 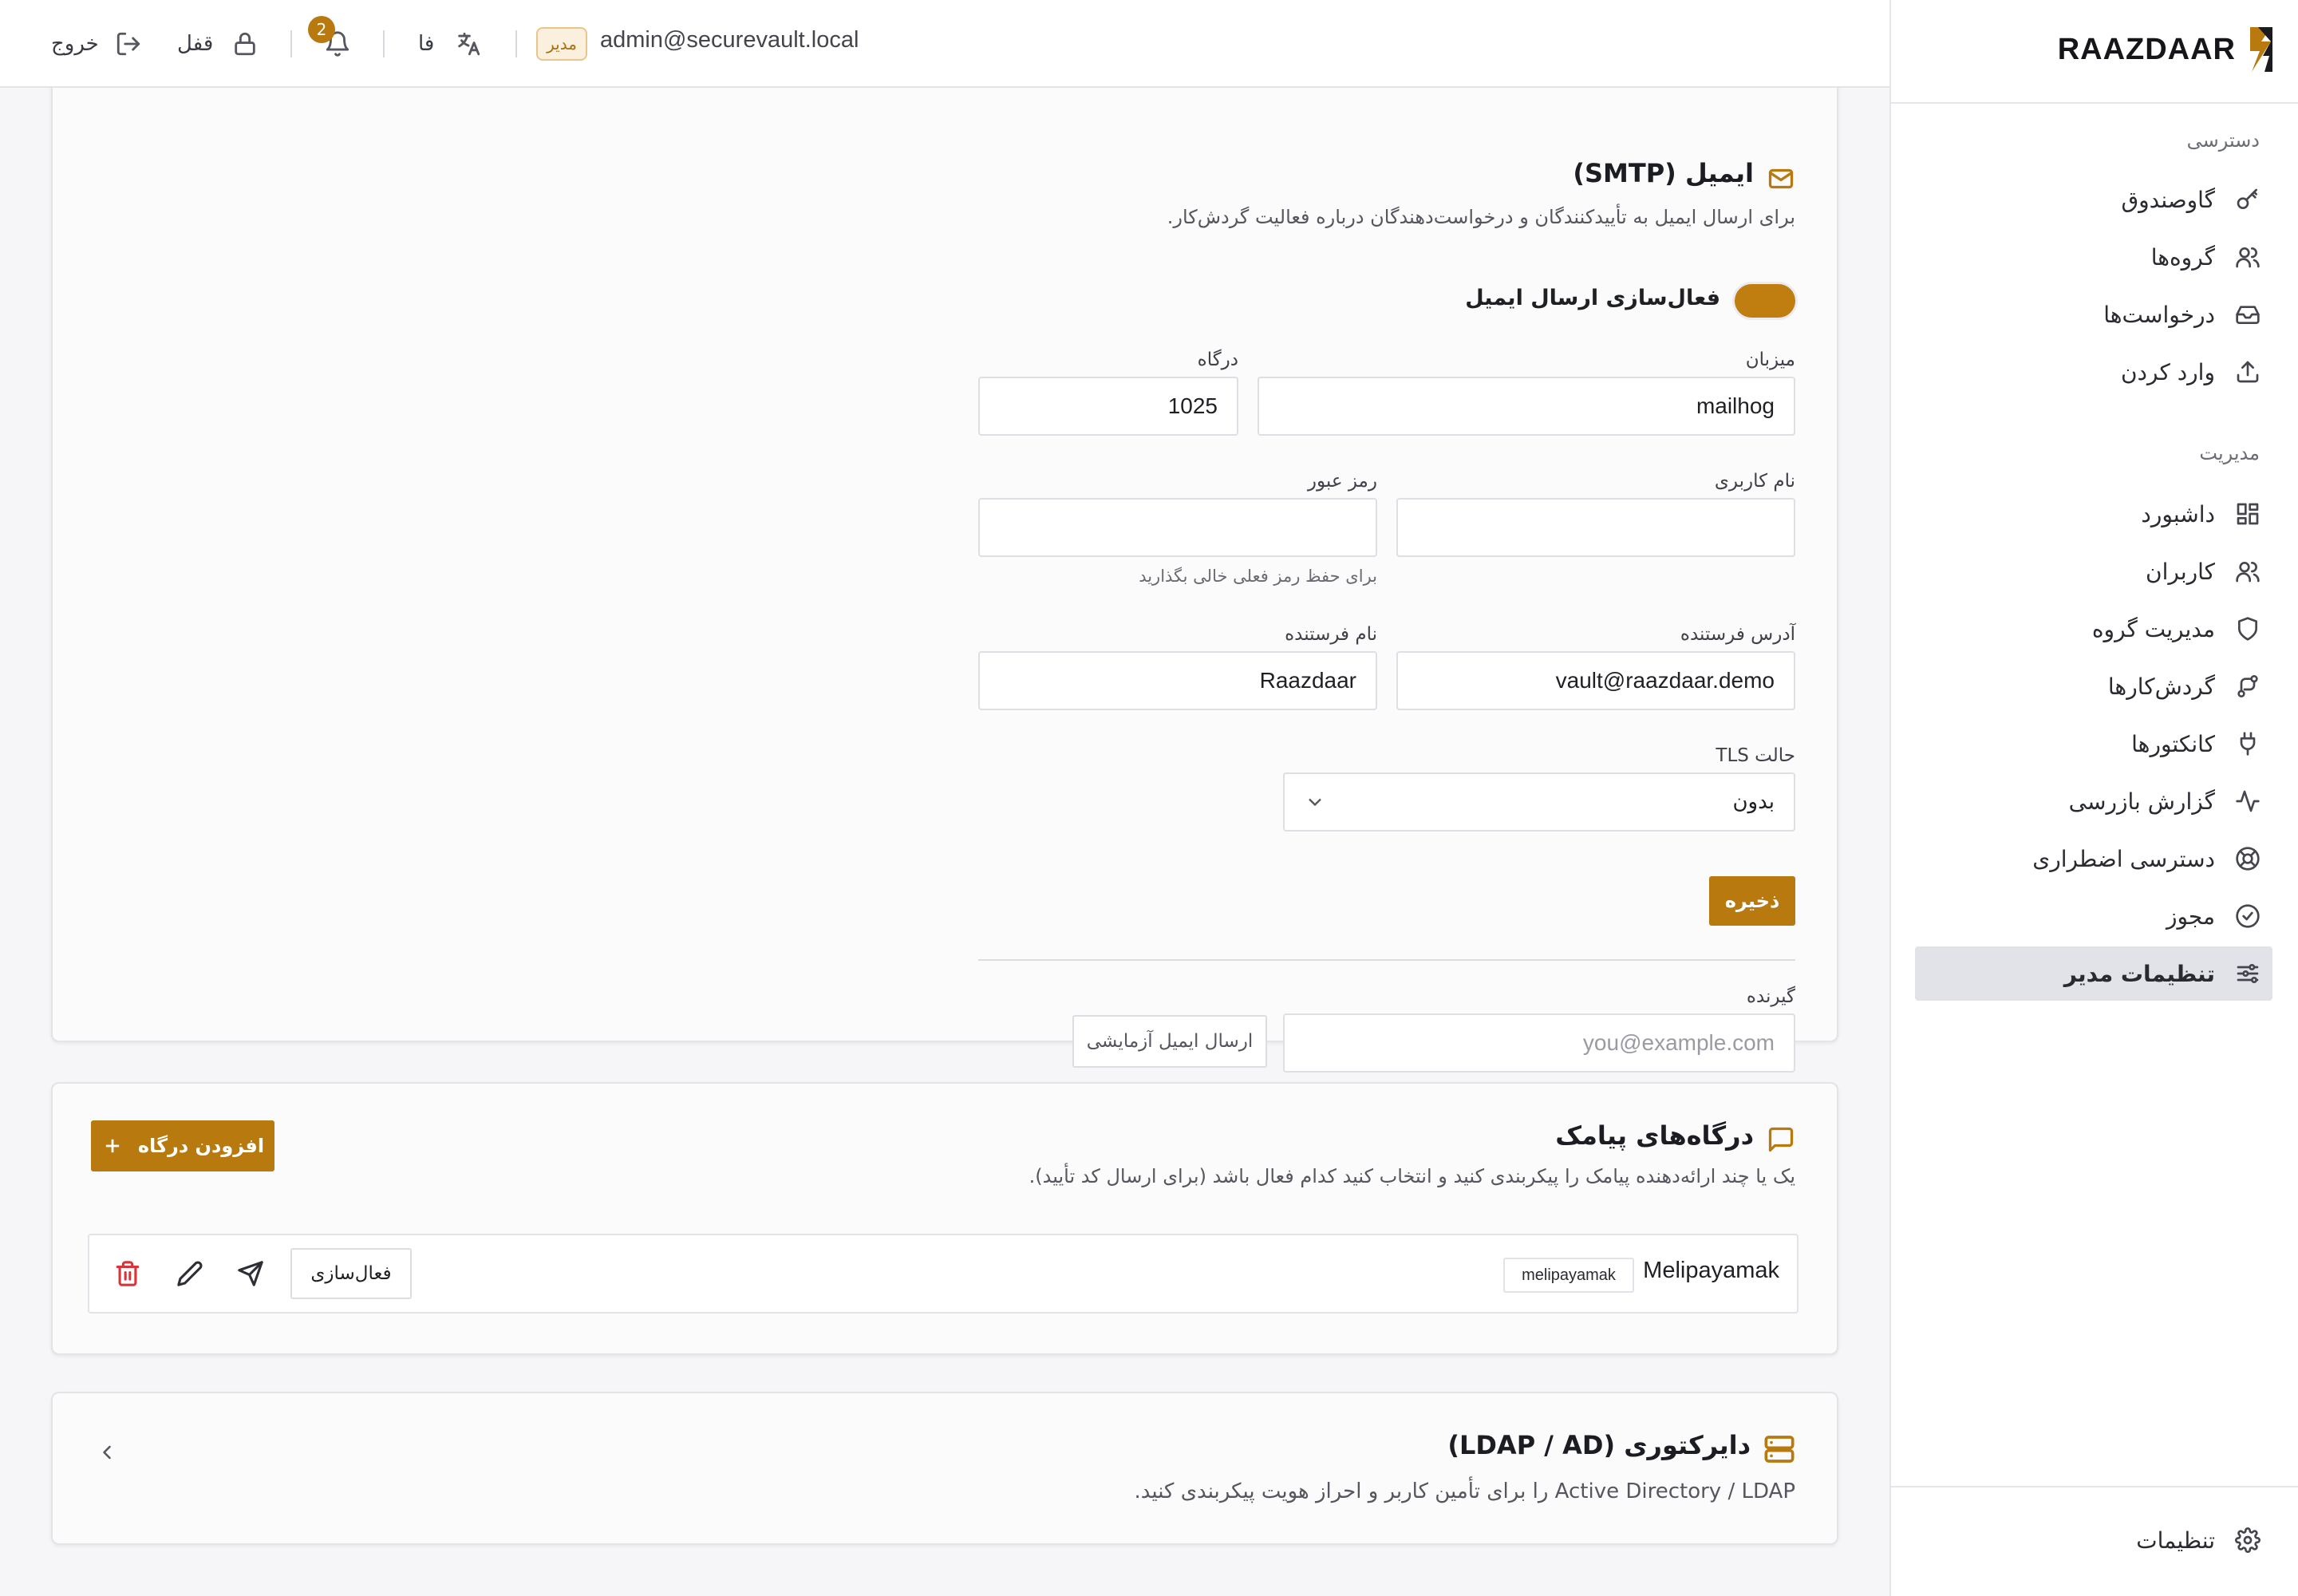 I want to click on lifebuoy-icon, so click(x=2248, y=858).